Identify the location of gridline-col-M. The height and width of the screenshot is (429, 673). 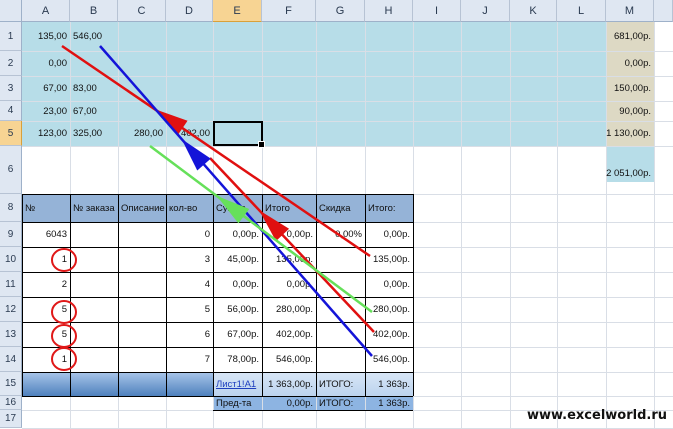
(654, 225).